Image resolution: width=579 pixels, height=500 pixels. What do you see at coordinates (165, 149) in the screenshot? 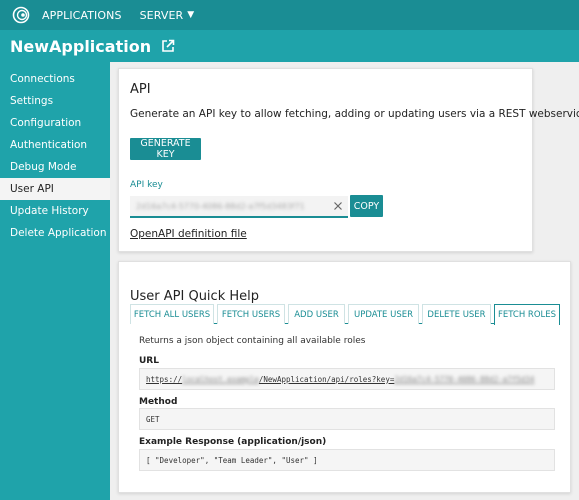
I see `generate-key-button: GENERATE KEY` at bounding box center [165, 149].